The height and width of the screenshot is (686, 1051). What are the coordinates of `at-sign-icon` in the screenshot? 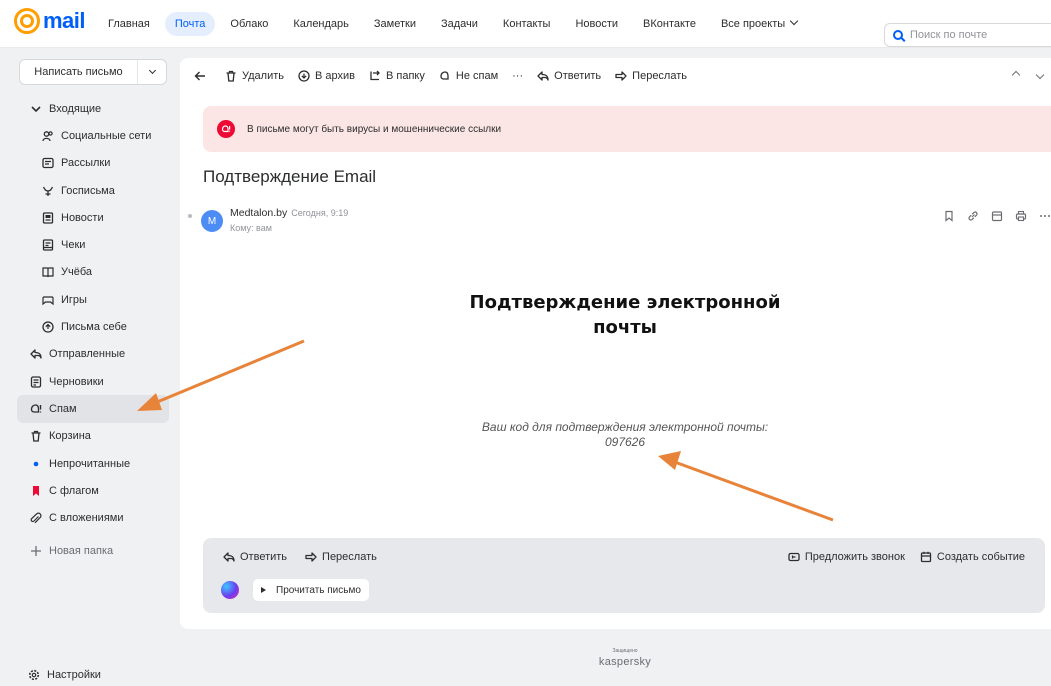 It's located at (27, 21).